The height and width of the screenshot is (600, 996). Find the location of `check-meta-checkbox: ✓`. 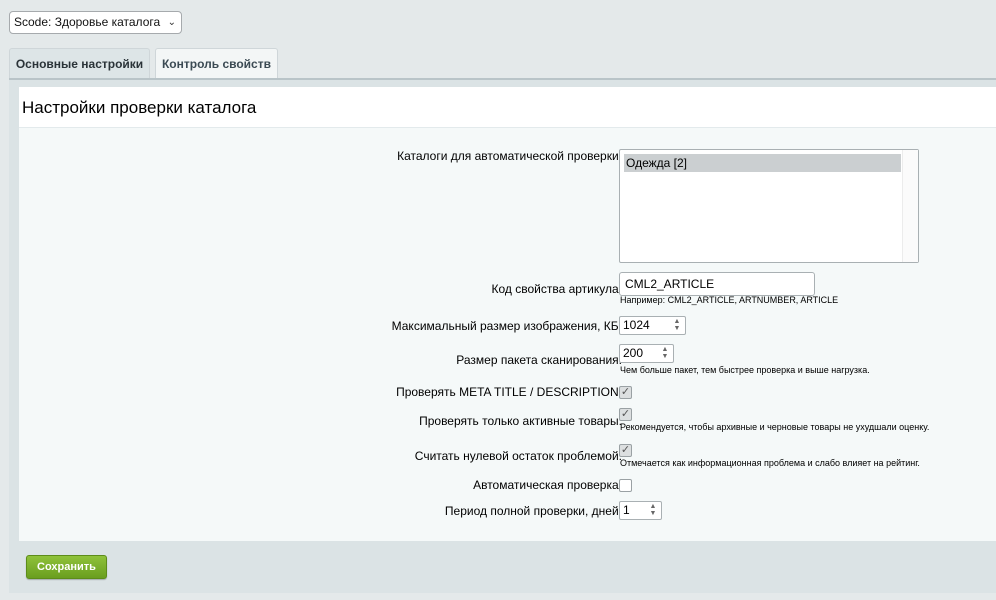

check-meta-checkbox: ✓ is located at coordinates (625, 392).